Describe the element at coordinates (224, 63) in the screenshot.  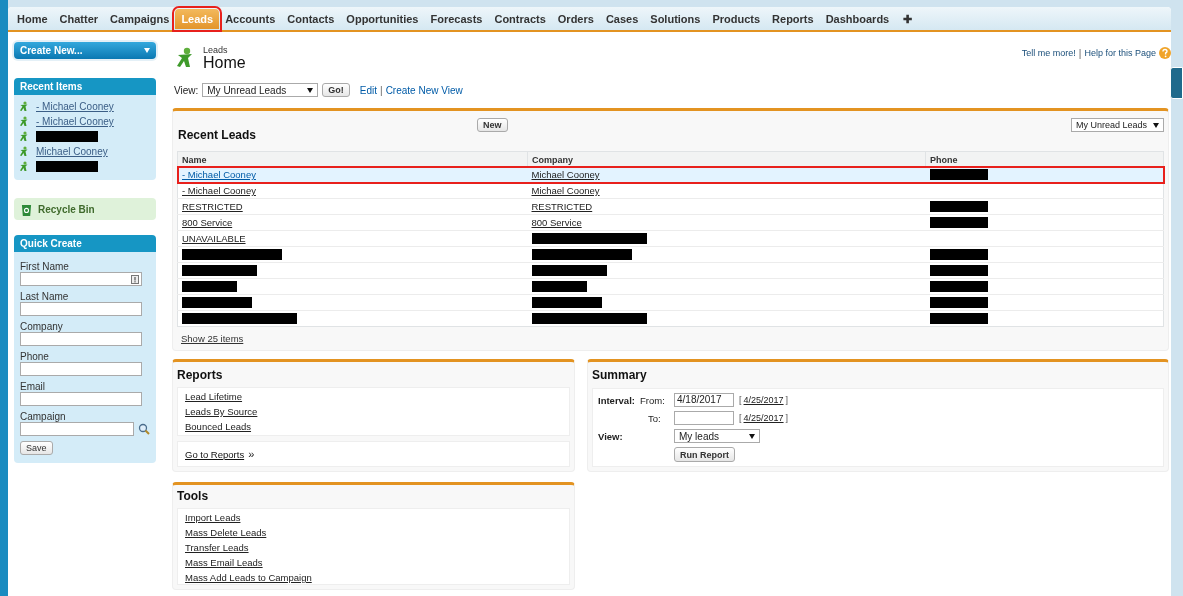
I see `page-title: Home` at that location.